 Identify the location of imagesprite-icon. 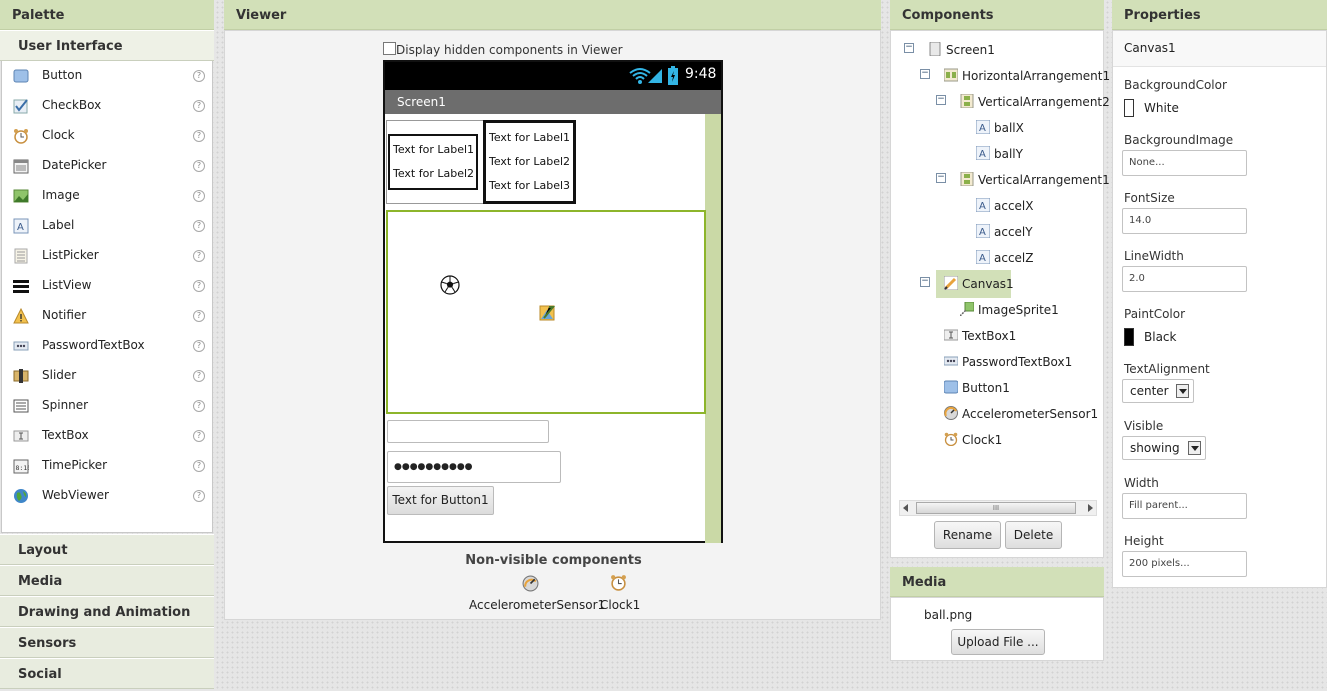
(547, 313).